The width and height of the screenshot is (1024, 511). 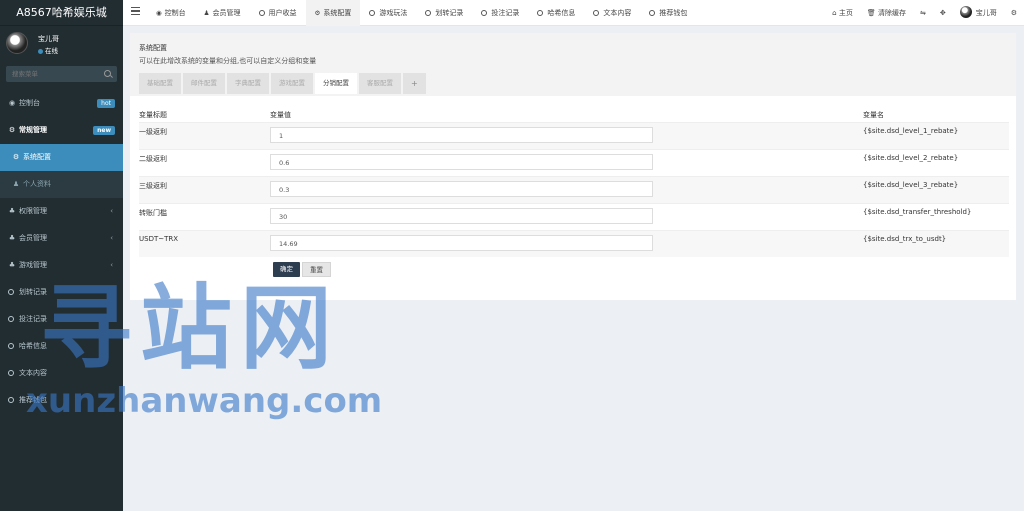 What do you see at coordinates (104, 130) in the screenshot?
I see `new-badge: new` at bounding box center [104, 130].